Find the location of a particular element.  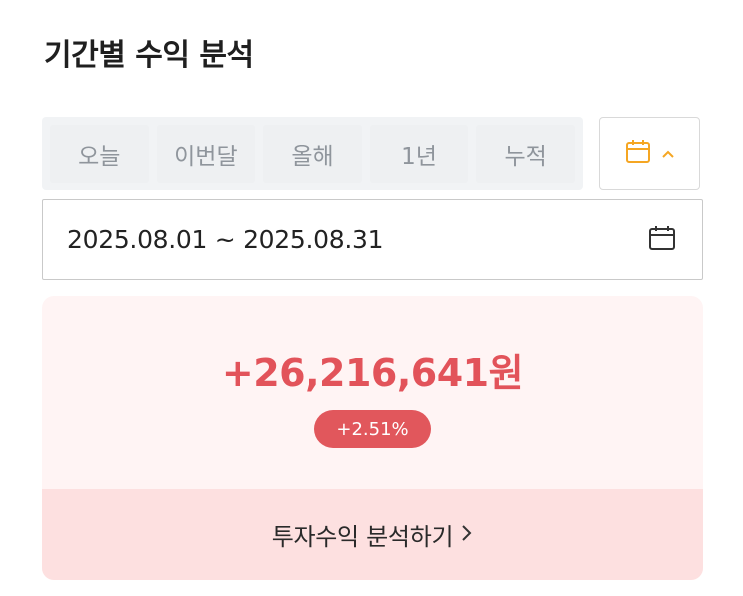

period-tab-bar: 오늘 이번달 올해 1년 누적 is located at coordinates (312, 153).